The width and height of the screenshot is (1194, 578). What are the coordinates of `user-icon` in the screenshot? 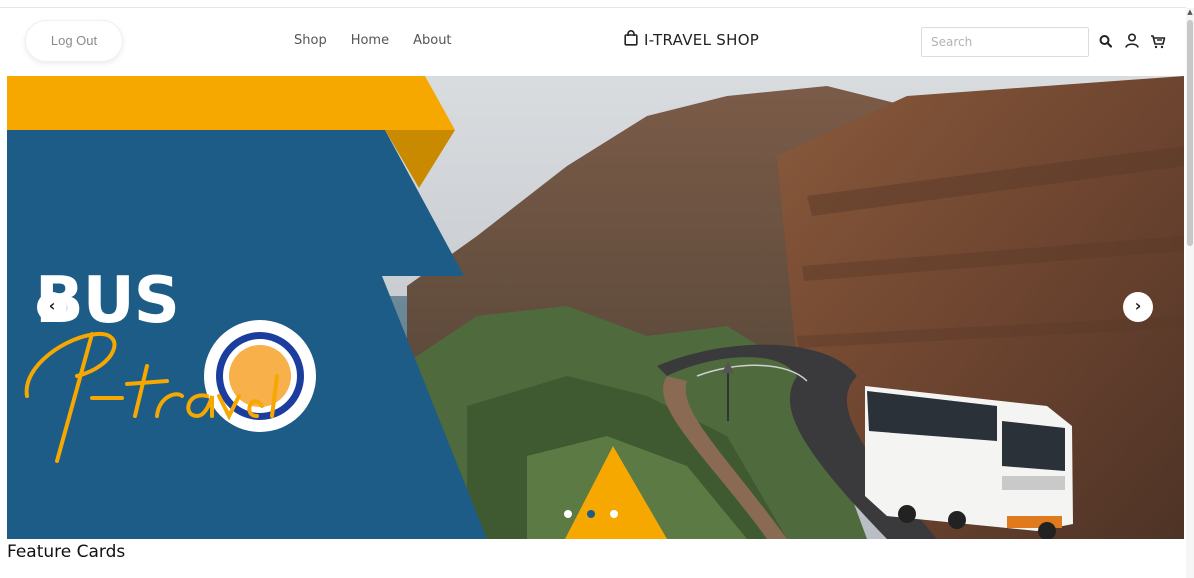 It's located at (1132, 41).